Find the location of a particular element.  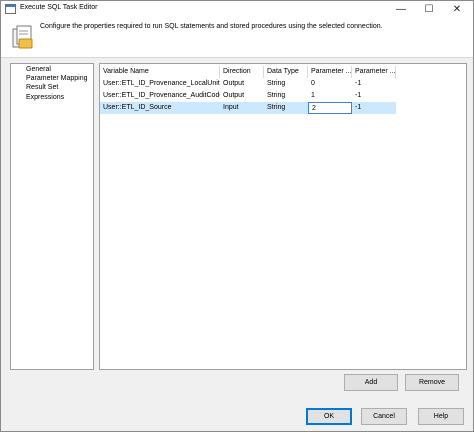

close-icon: ✕ is located at coordinates (457, 9).